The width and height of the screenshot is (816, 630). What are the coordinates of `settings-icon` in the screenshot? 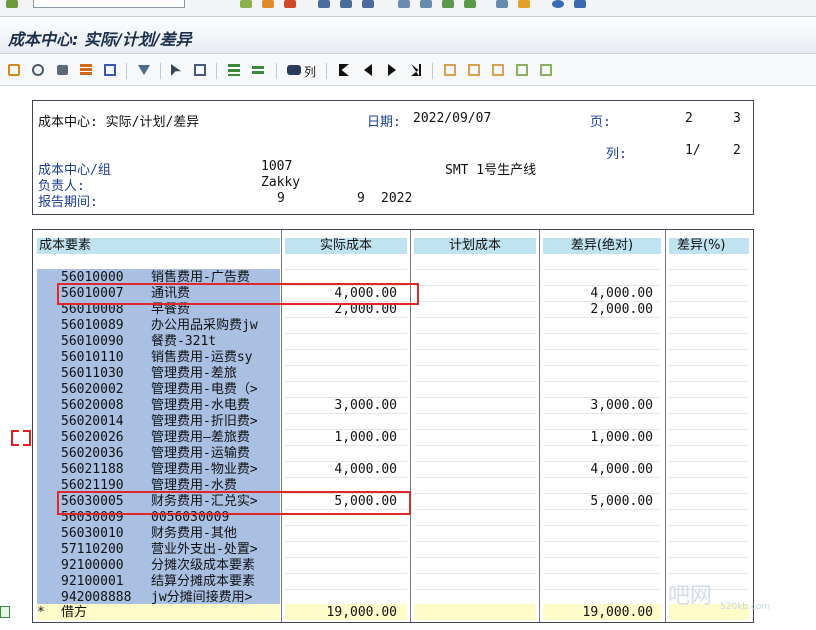 It's located at (38, 70).